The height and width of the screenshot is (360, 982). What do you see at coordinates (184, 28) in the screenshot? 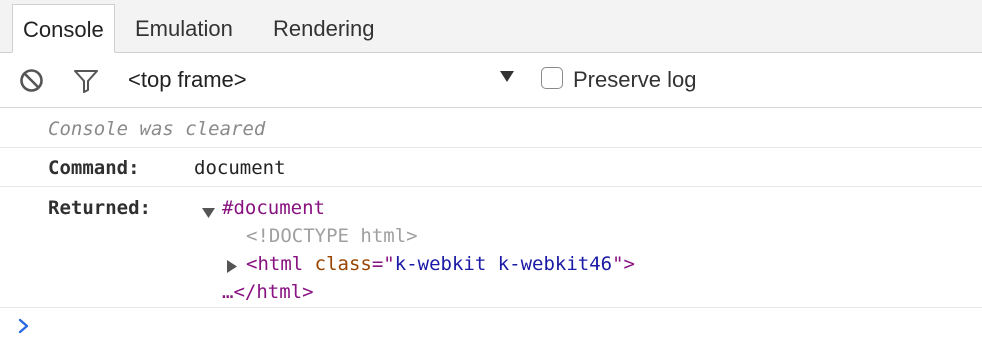
I see `tab-emulation: Emulation` at bounding box center [184, 28].